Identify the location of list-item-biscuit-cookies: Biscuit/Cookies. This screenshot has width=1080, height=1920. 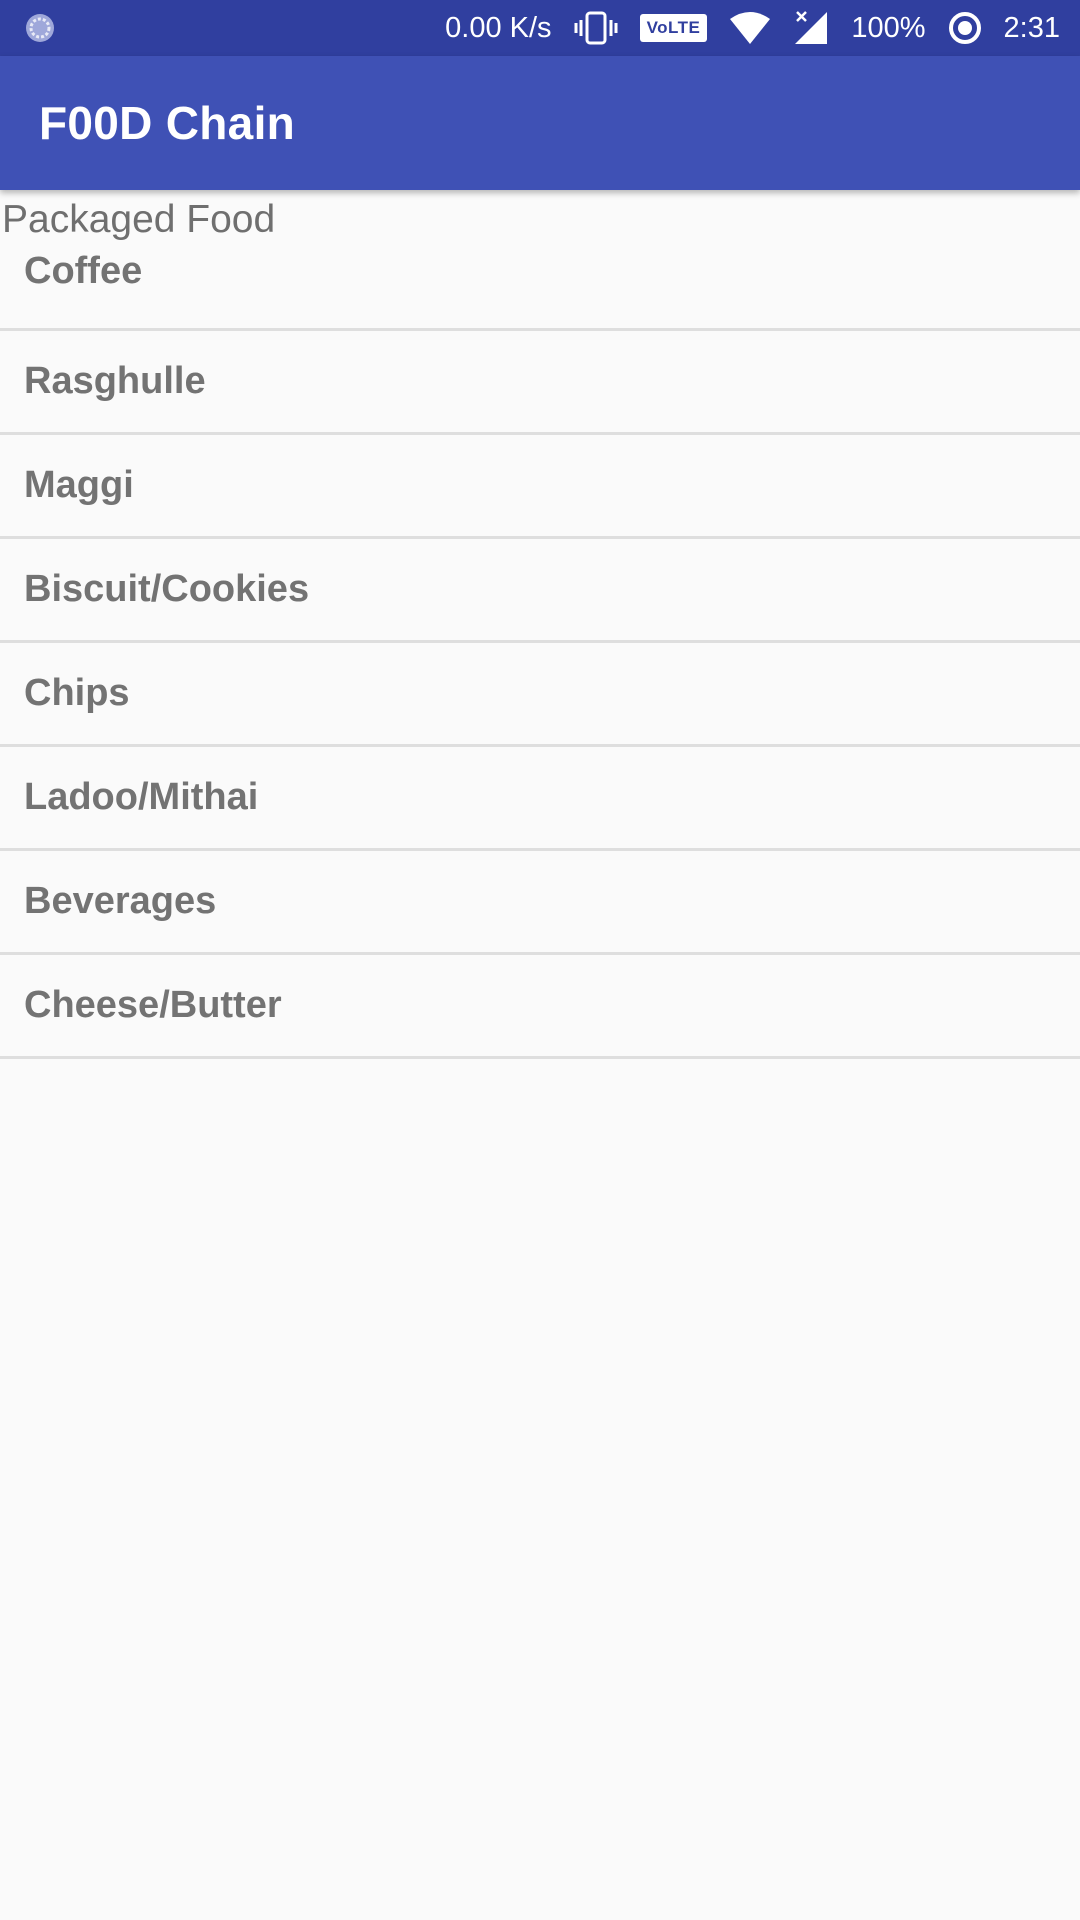
(540, 591).